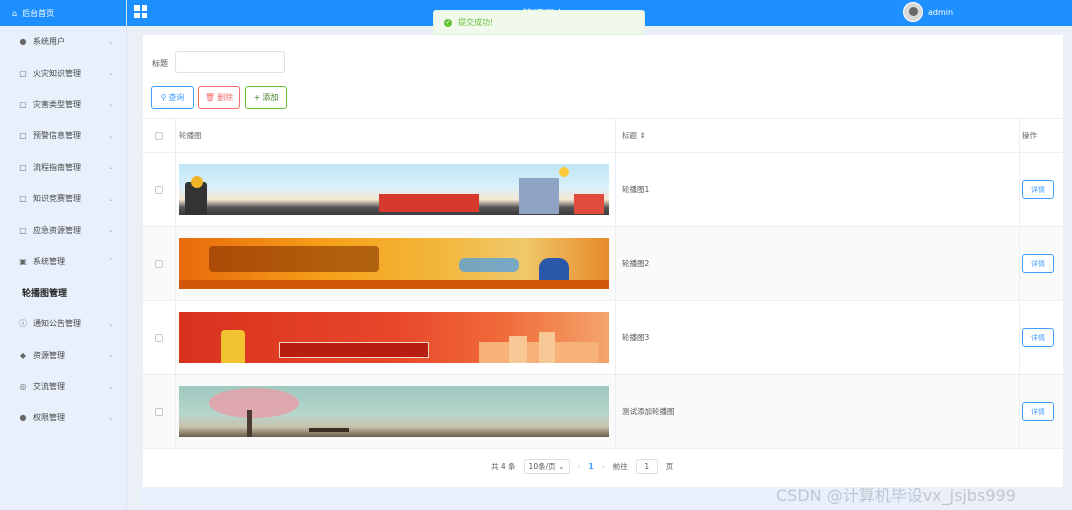  What do you see at coordinates (503, 466) in the screenshot?
I see `pagination-total: 共 4 条` at bounding box center [503, 466].